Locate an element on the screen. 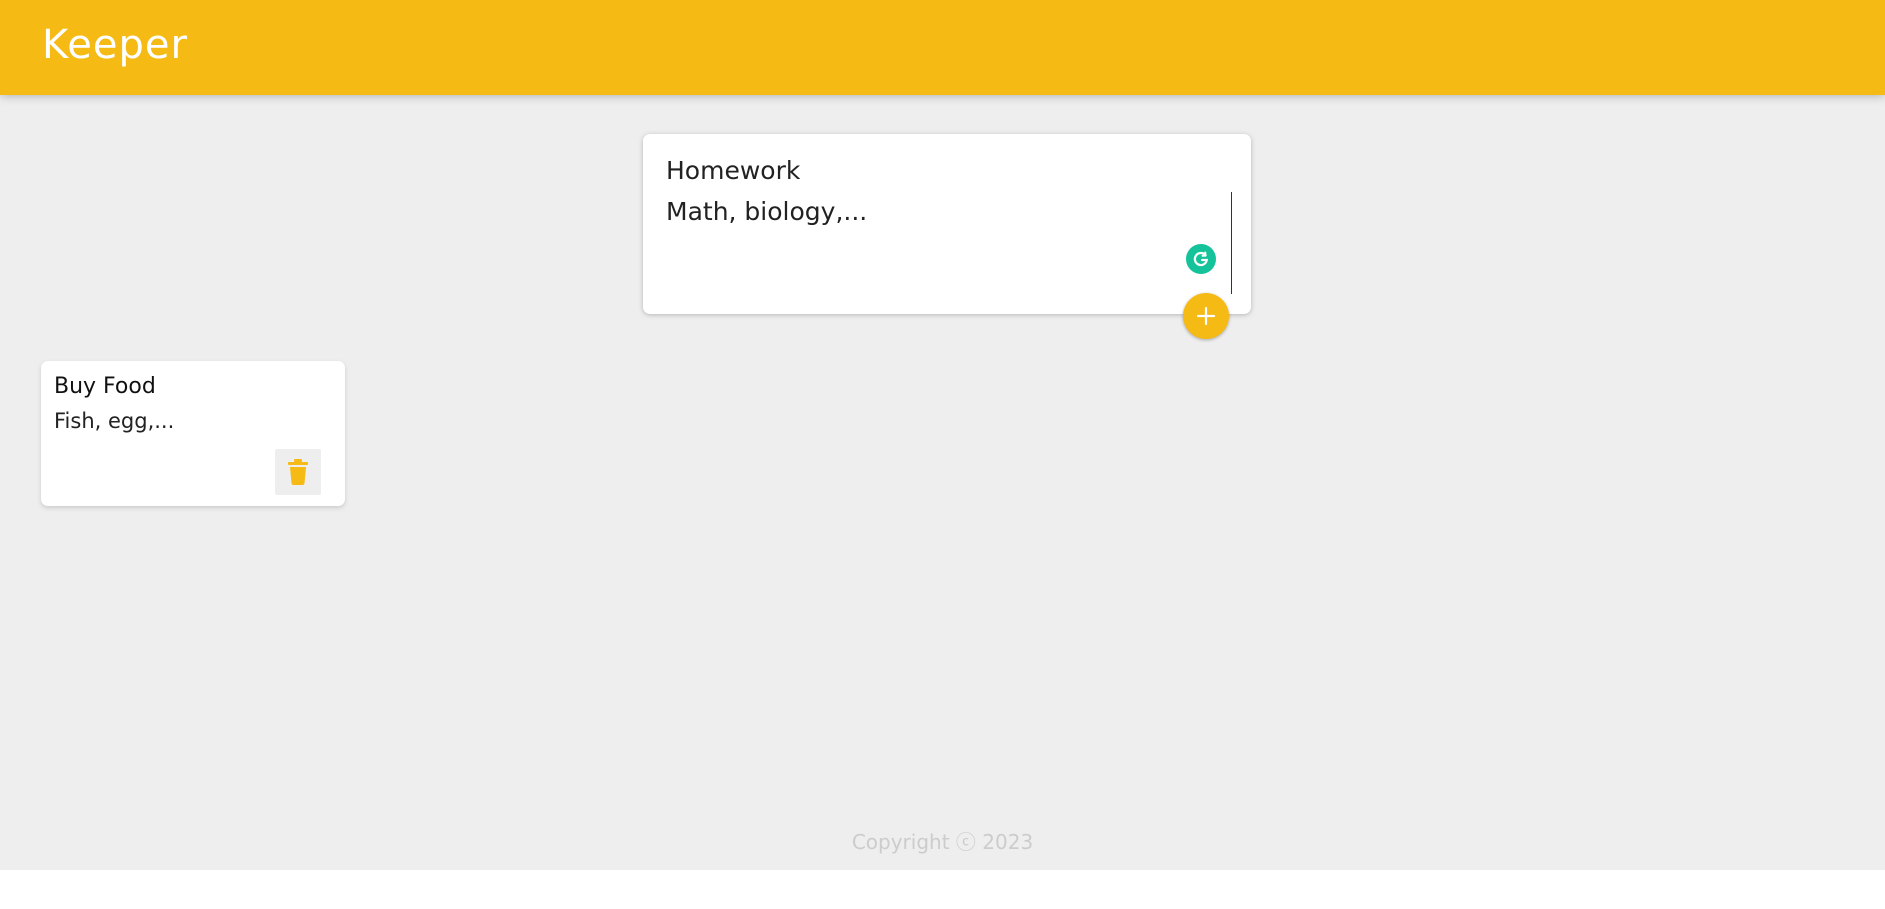 The image size is (1885, 909). grammarly-g-icon is located at coordinates (1201, 259).